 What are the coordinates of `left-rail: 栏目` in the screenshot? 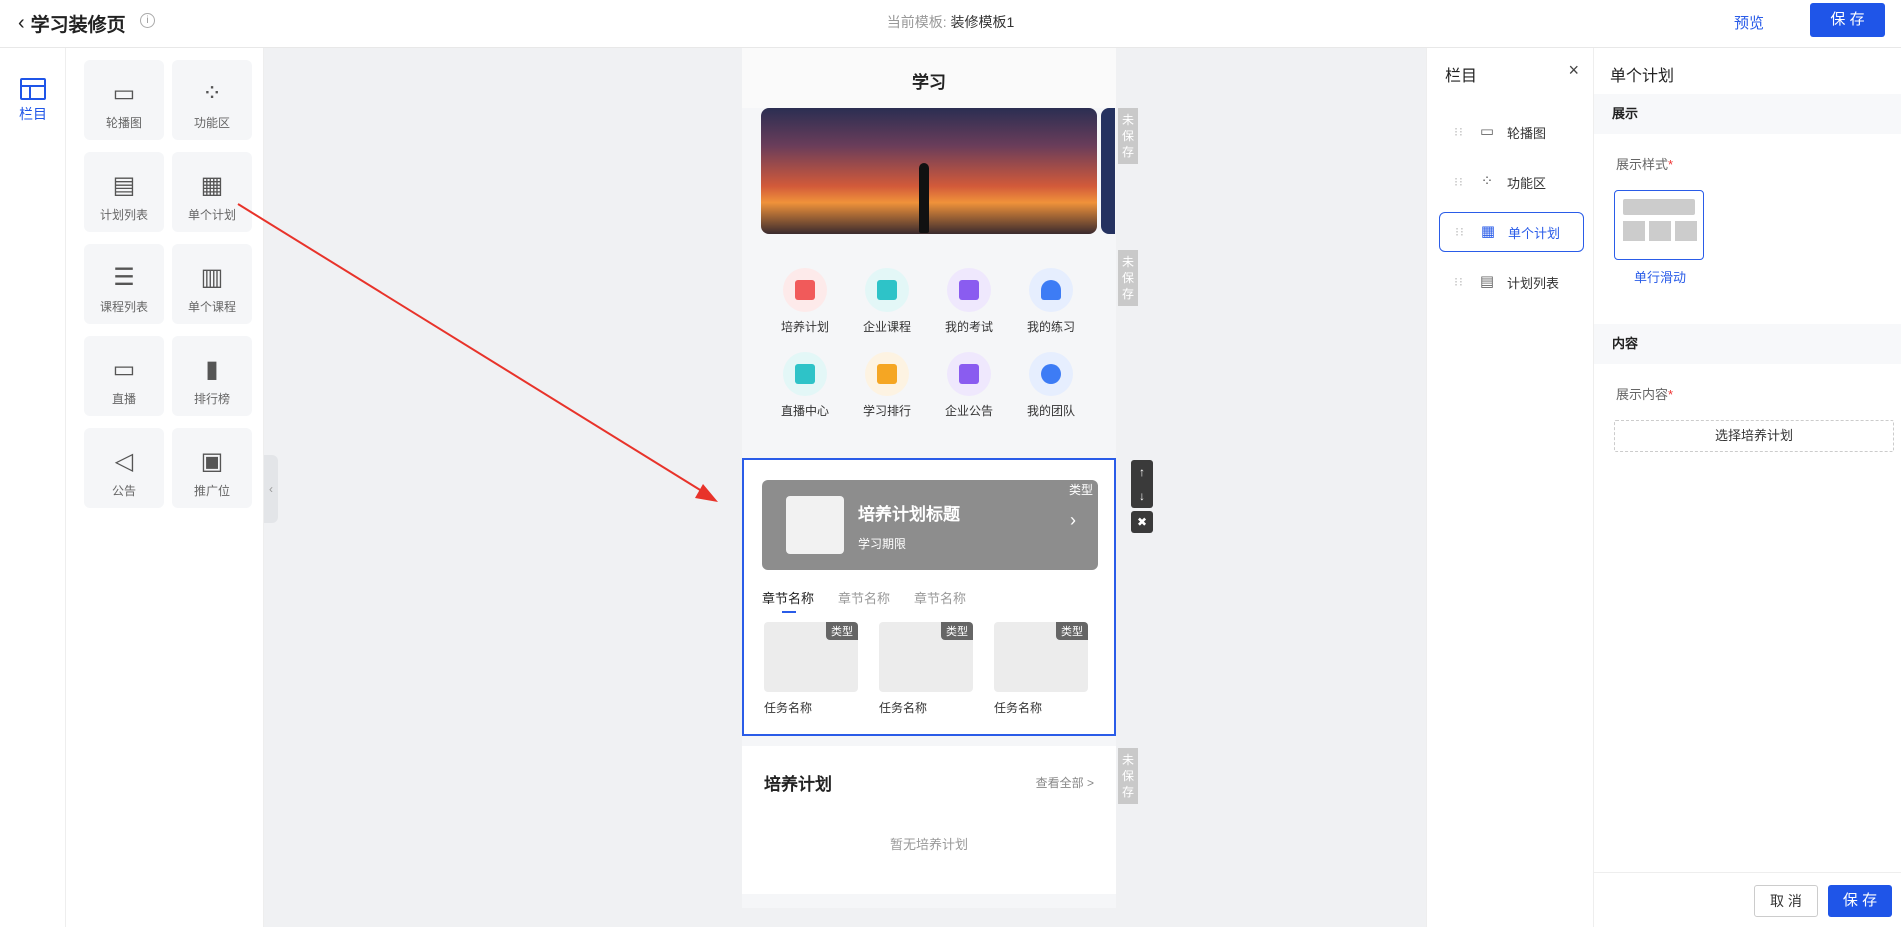 It's located at (33, 487).